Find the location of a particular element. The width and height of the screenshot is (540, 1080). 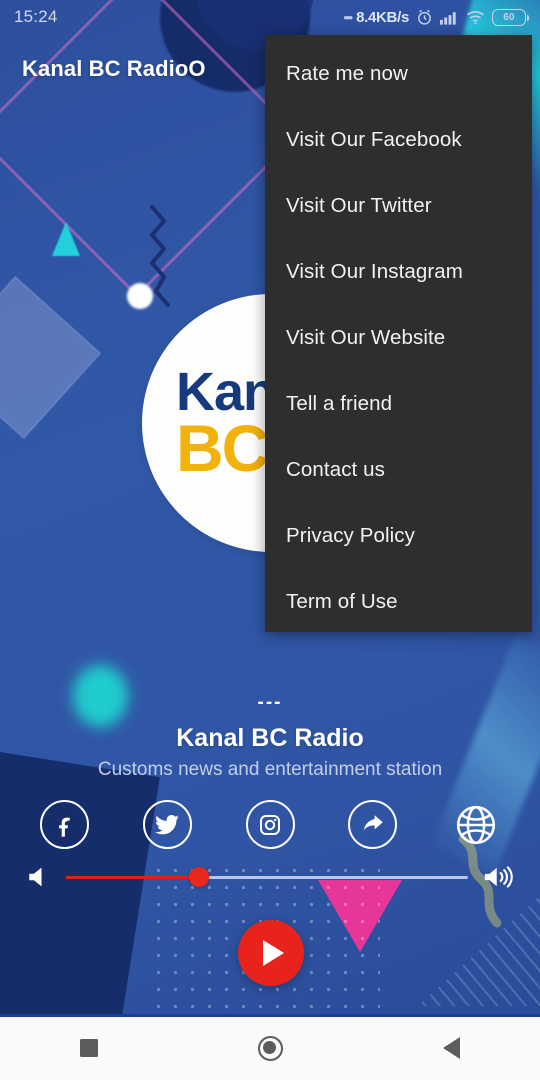

twitter-button is located at coordinates (167, 824).